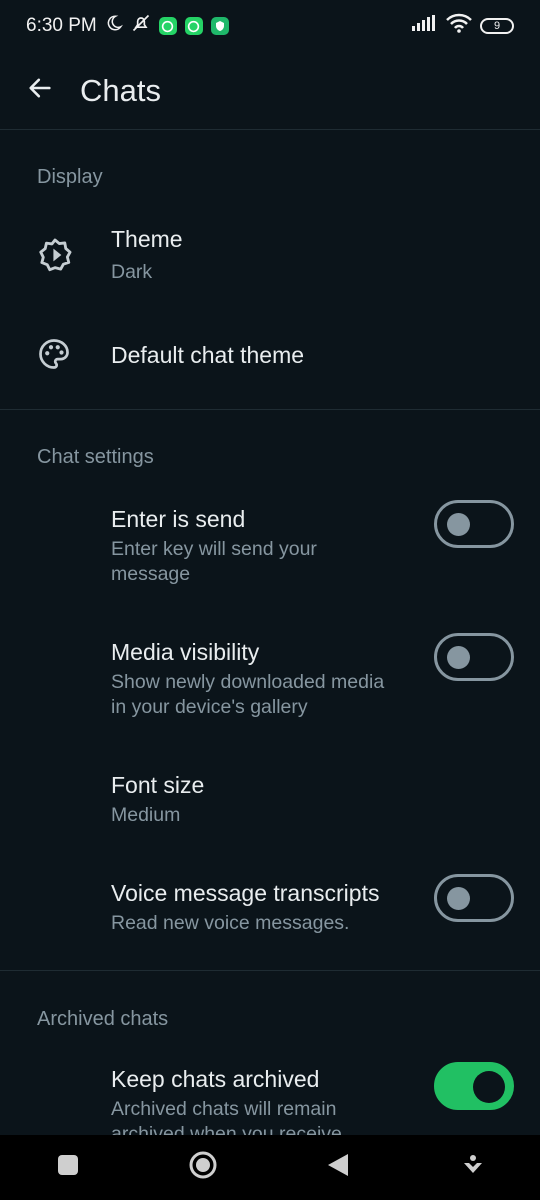  I want to click on assist-button, so click(473, 1168).